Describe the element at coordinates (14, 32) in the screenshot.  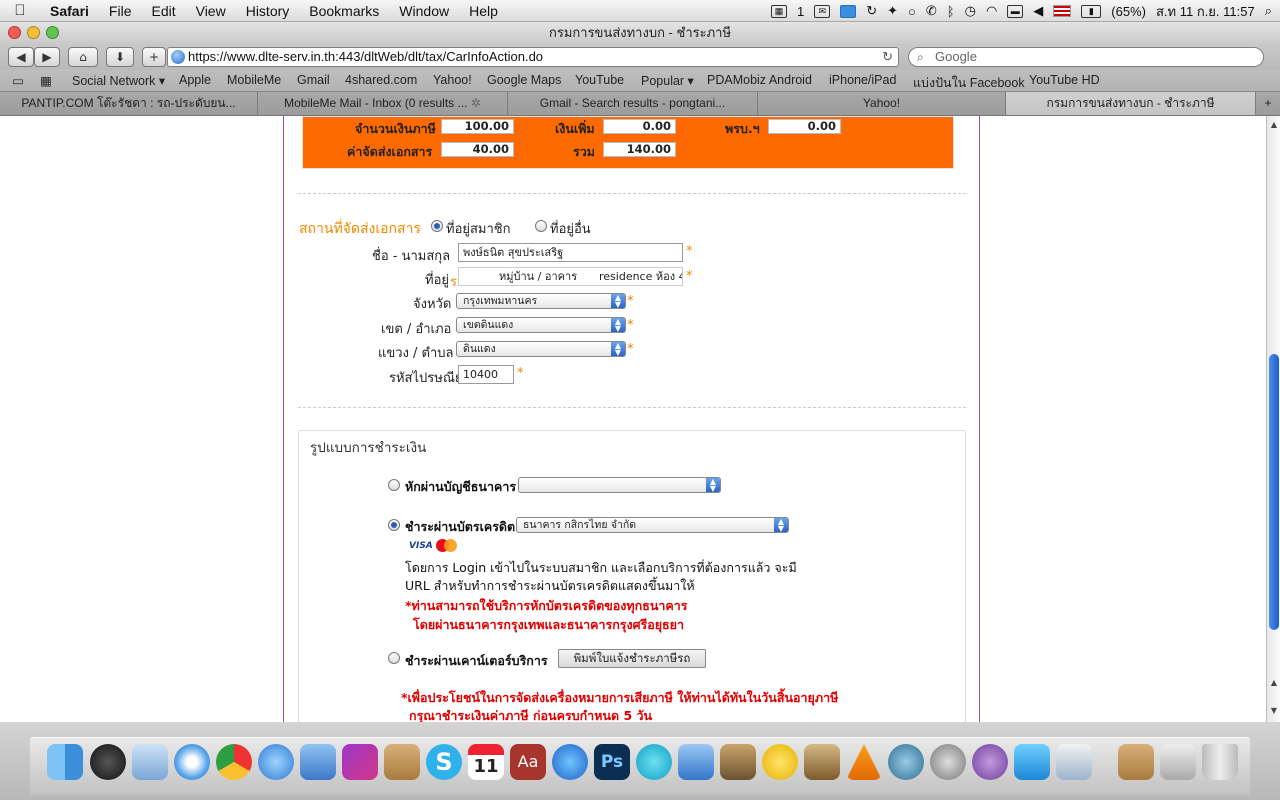
I see `close-window-button` at that location.